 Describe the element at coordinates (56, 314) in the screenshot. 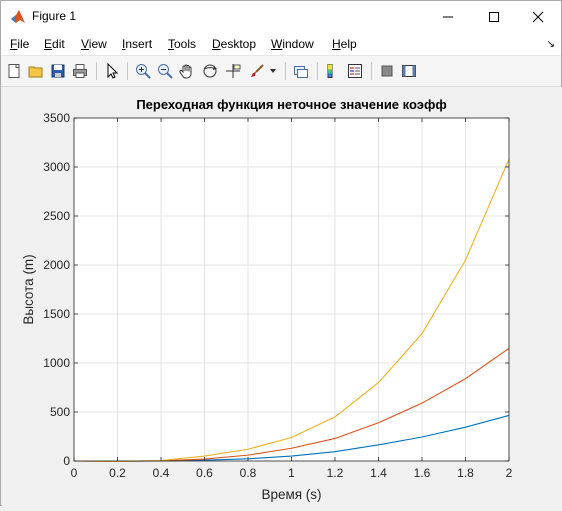

I see `y-tick-label: 1500` at that location.